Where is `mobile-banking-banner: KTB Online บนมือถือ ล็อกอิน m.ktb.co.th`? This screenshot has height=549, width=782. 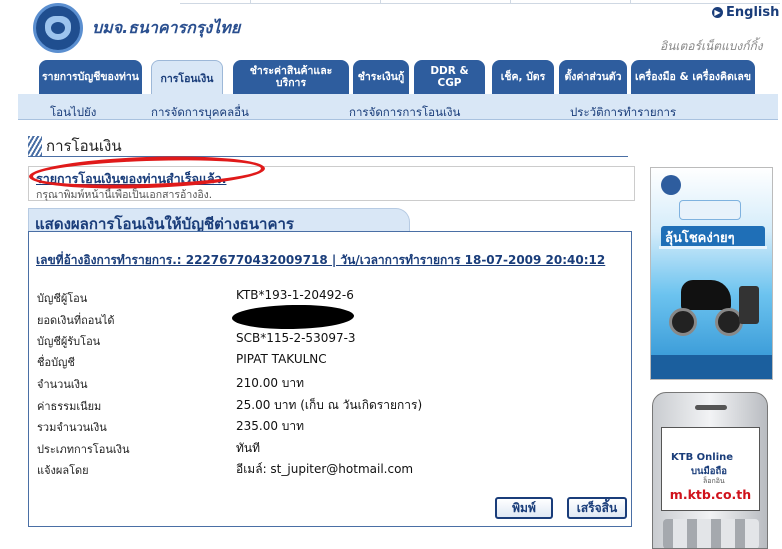 mobile-banking-banner: KTB Online บนมือถือ ล็อกอิน m.ktb.co.th is located at coordinates (710, 470).